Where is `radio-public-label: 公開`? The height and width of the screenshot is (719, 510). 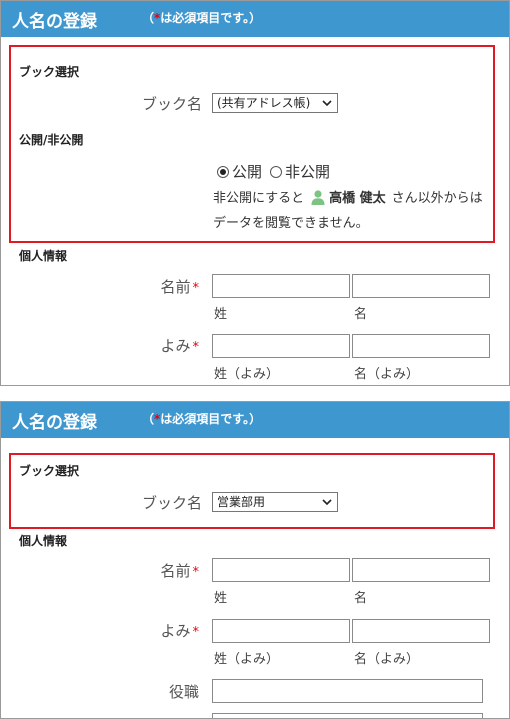
radio-public-label: 公開 is located at coordinates (247, 172).